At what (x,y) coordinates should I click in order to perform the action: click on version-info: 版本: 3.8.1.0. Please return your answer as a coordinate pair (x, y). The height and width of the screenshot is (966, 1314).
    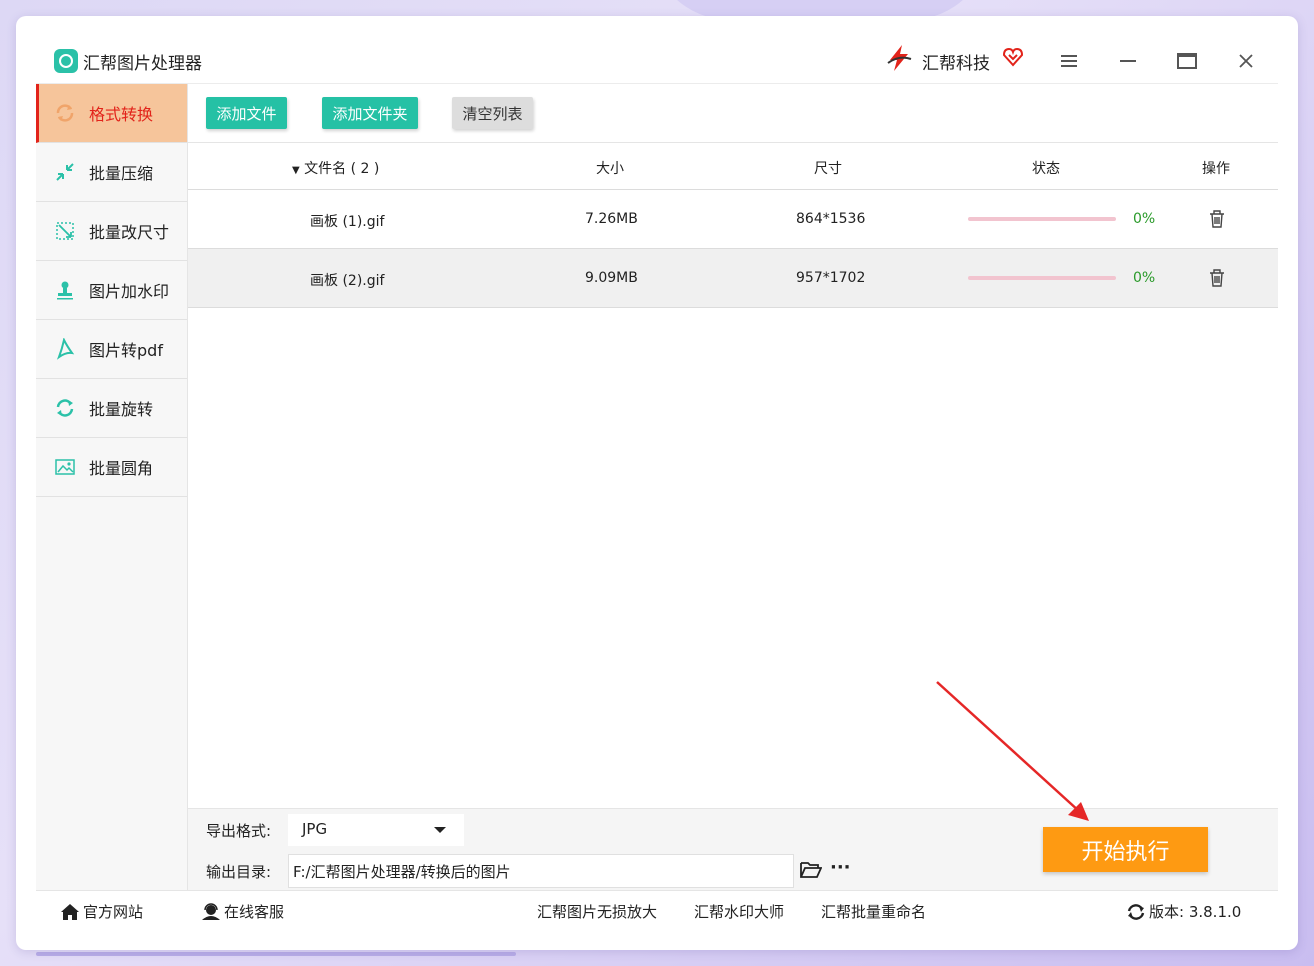
    Looking at the image, I should click on (1183, 911).